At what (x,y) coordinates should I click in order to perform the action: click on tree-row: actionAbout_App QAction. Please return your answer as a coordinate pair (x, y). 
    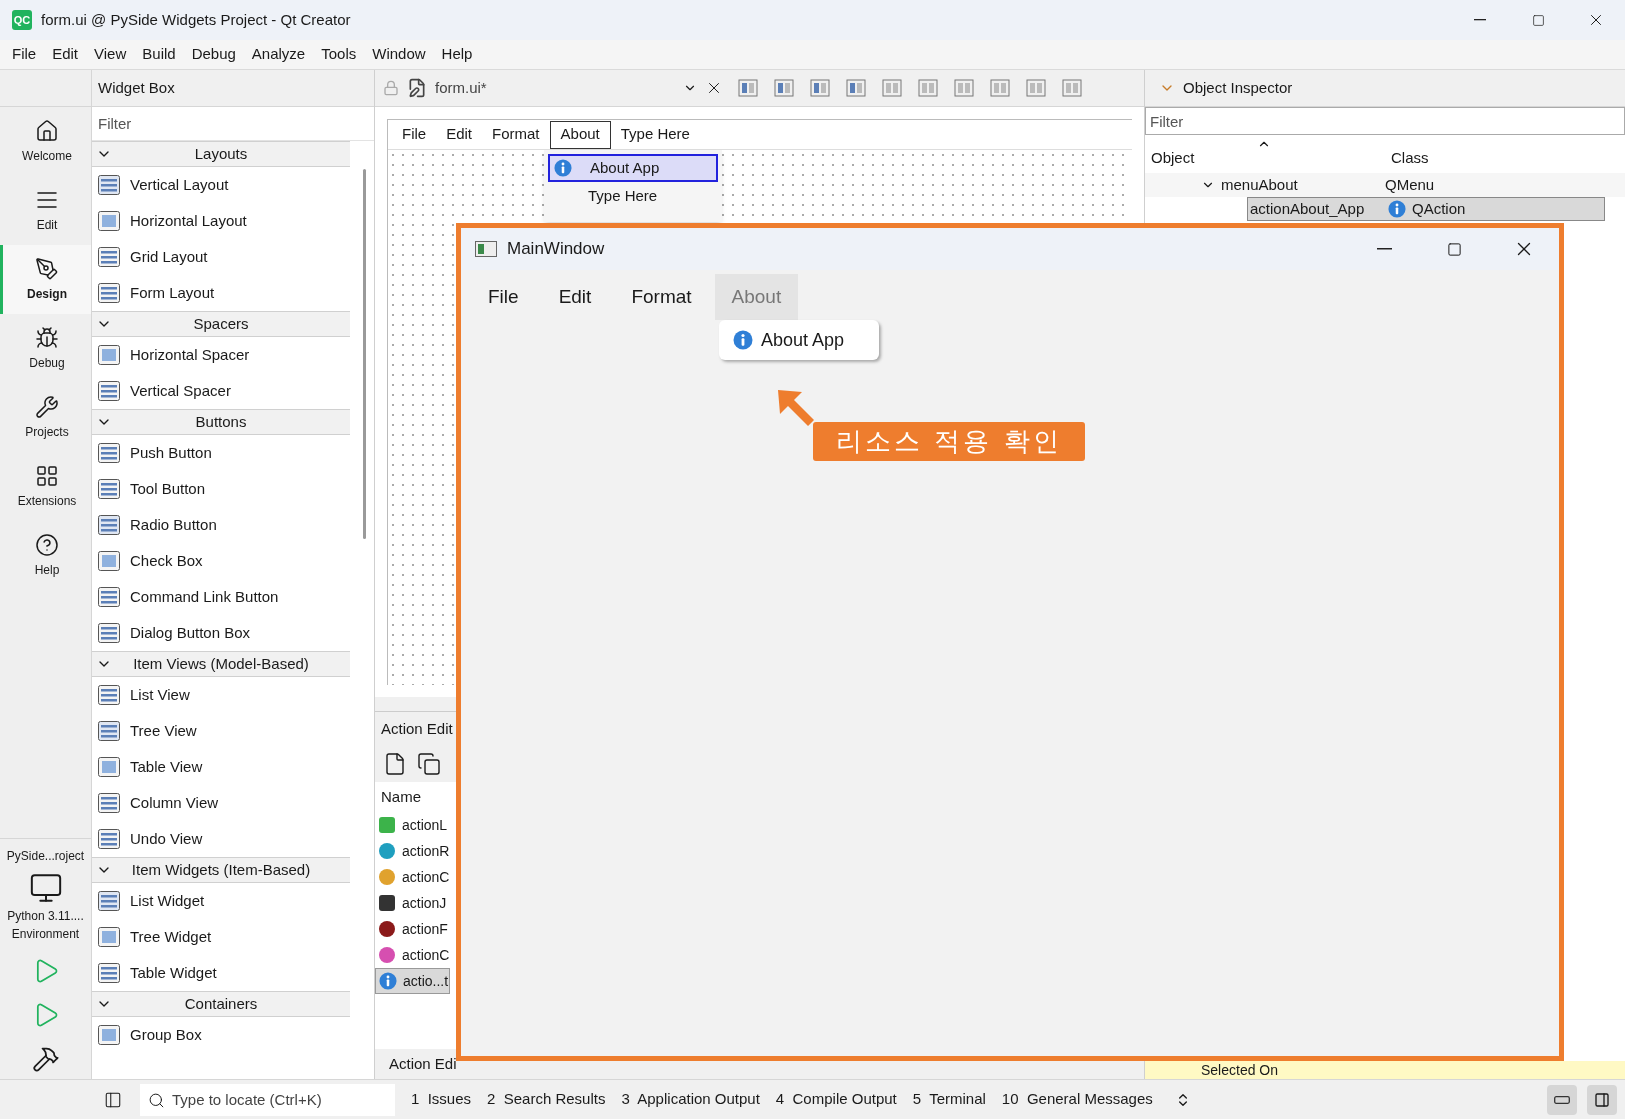
    Looking at the image, I should click on (1426, 209).